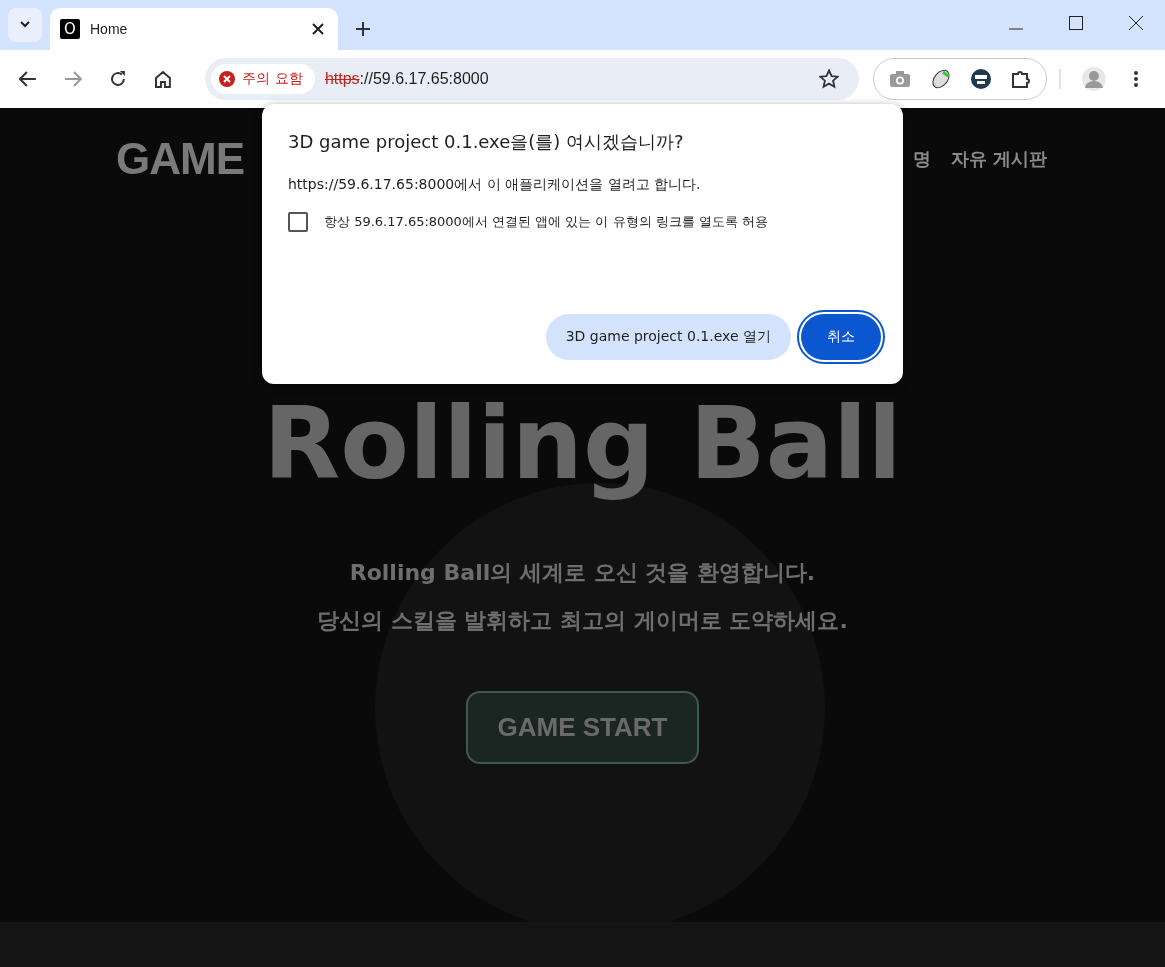  I want to click on new-tab-icon, so click(363, 29).